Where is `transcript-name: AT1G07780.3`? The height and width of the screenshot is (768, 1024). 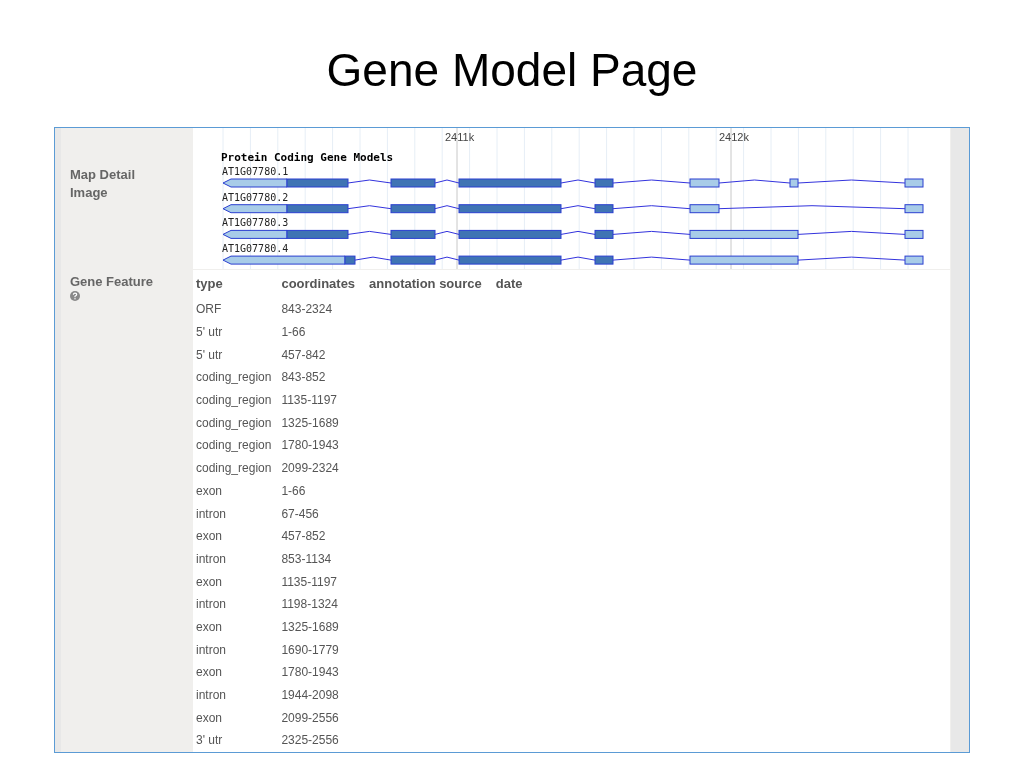
transcript-name: AT1G07780.3 is located at coordinates (255, 223).